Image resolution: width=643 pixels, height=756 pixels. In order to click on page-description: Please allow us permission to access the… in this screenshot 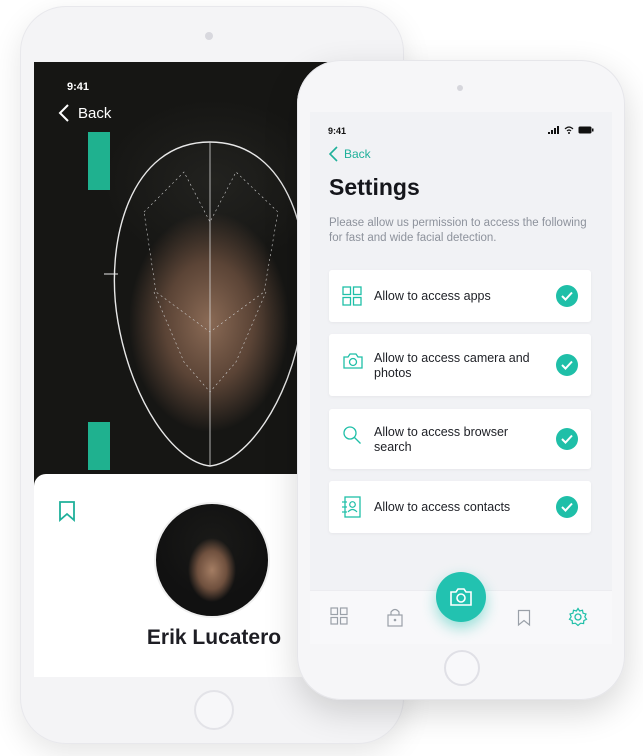, I will do `click(458, 230)`.